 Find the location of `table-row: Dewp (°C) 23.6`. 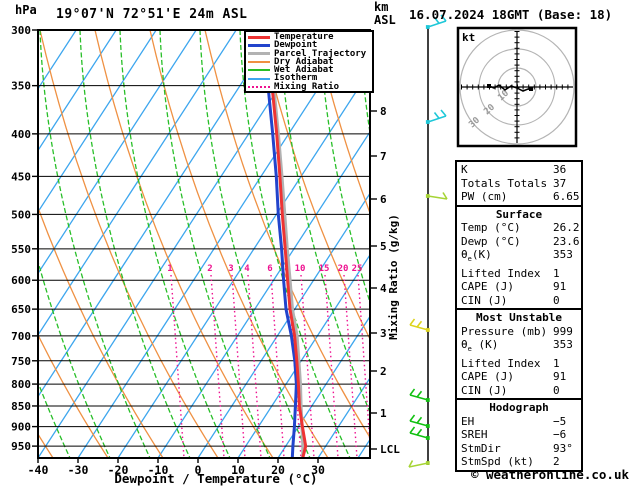

table-row: Dewp (°C) 23.6 is located at coordinates (519, 242).